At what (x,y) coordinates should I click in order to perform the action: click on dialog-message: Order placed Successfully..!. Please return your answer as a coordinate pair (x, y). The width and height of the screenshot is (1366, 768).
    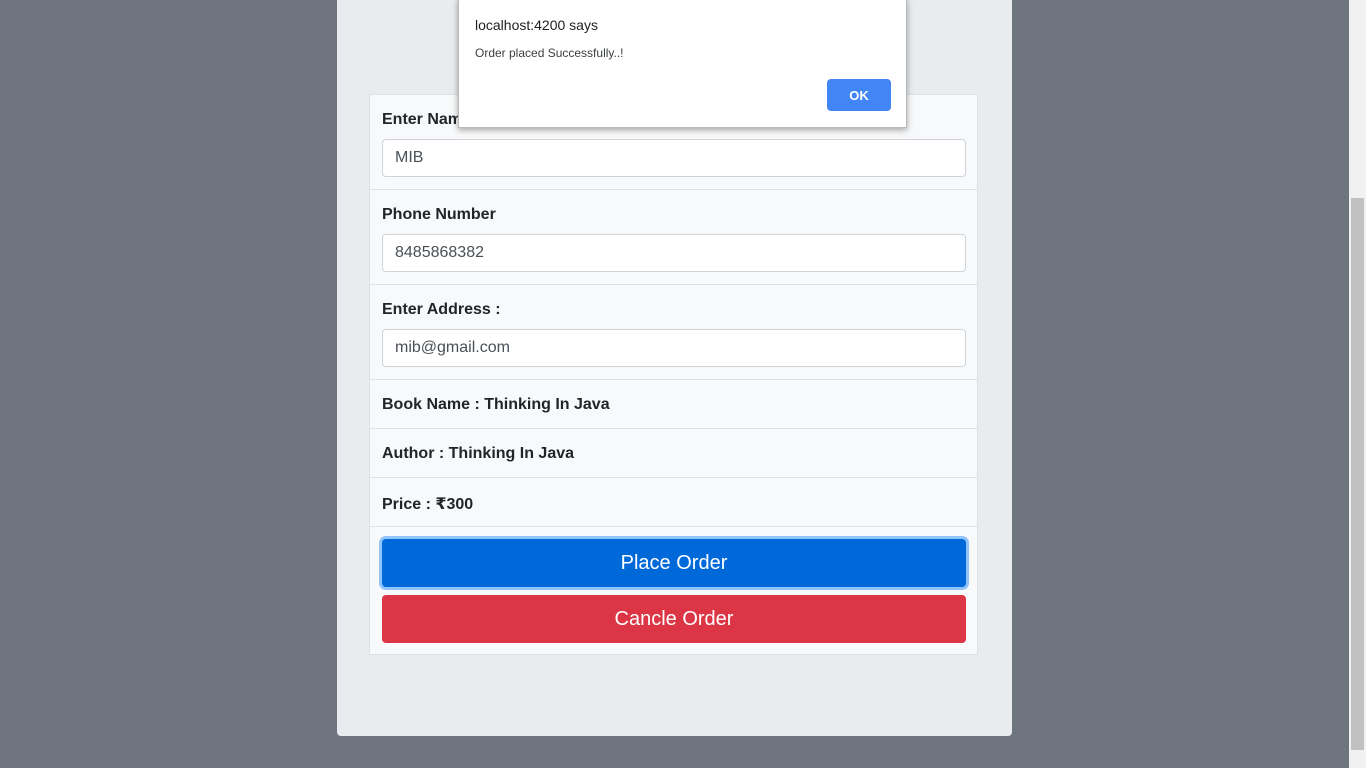
    Looking at the image, I should click on (549, 53).